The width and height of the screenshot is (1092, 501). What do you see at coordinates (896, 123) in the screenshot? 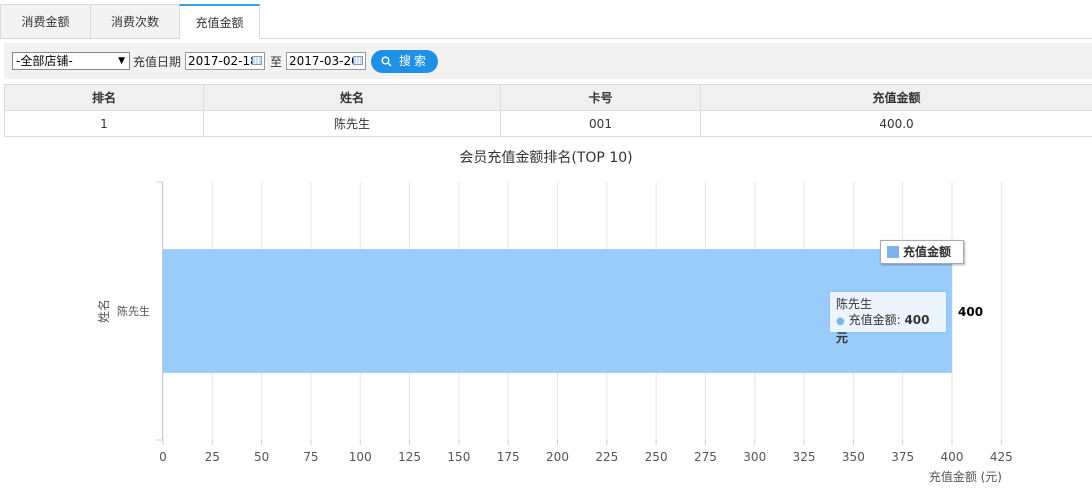
I see `cell-amount: 400.0` at bounding box center [896, 123].